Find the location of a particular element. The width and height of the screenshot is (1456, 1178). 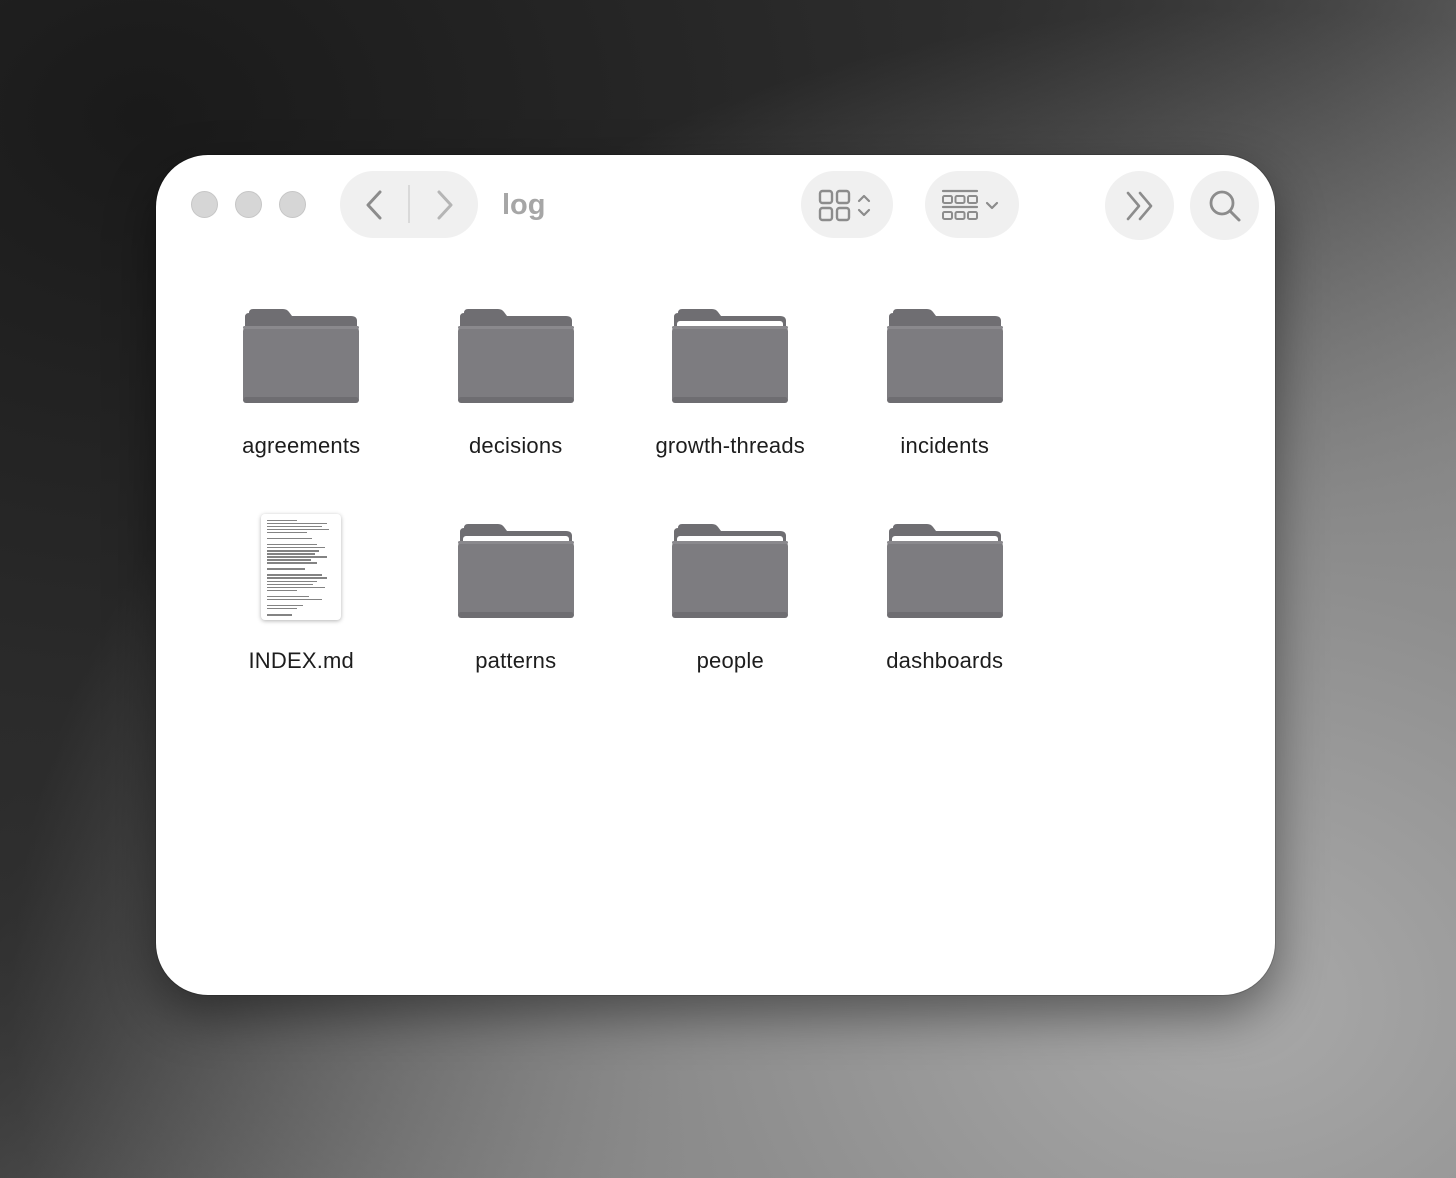

view-mode-button is located at coordinates (847, 204).